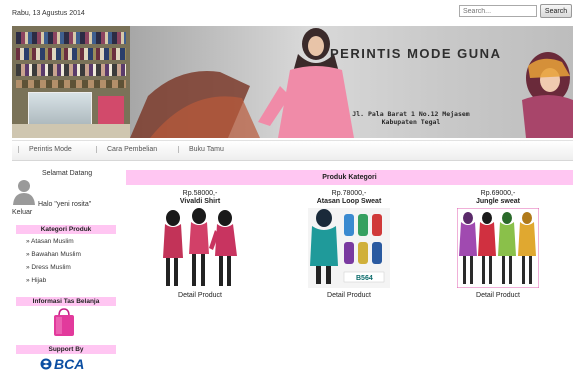 This screenshot has height=380, width=576. What do you see at coordinates (349, 248) in the screenshot?
I see `product-image: B564` at bounding box center [349, 248].